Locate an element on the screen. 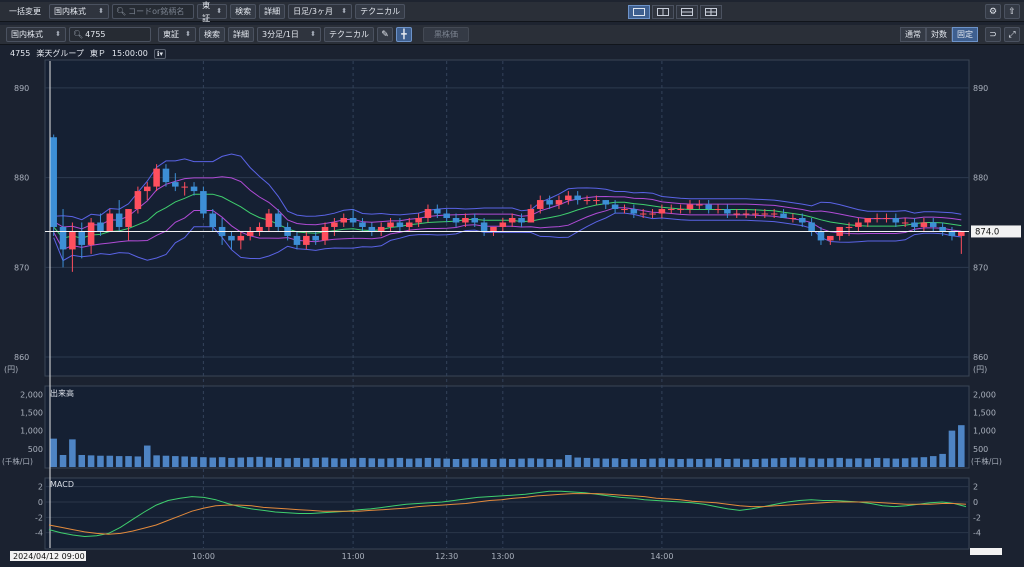  volume-tick-label-right: 2,000 is located at coordinates (984, 394).